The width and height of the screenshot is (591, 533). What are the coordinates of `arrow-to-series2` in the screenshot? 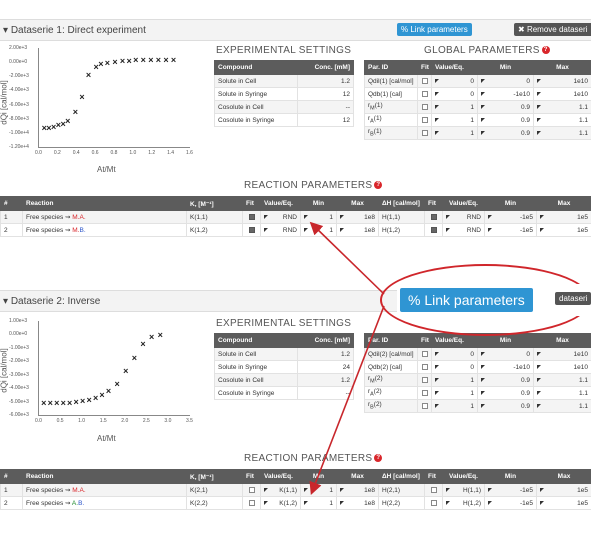 It's located at (347, 400).